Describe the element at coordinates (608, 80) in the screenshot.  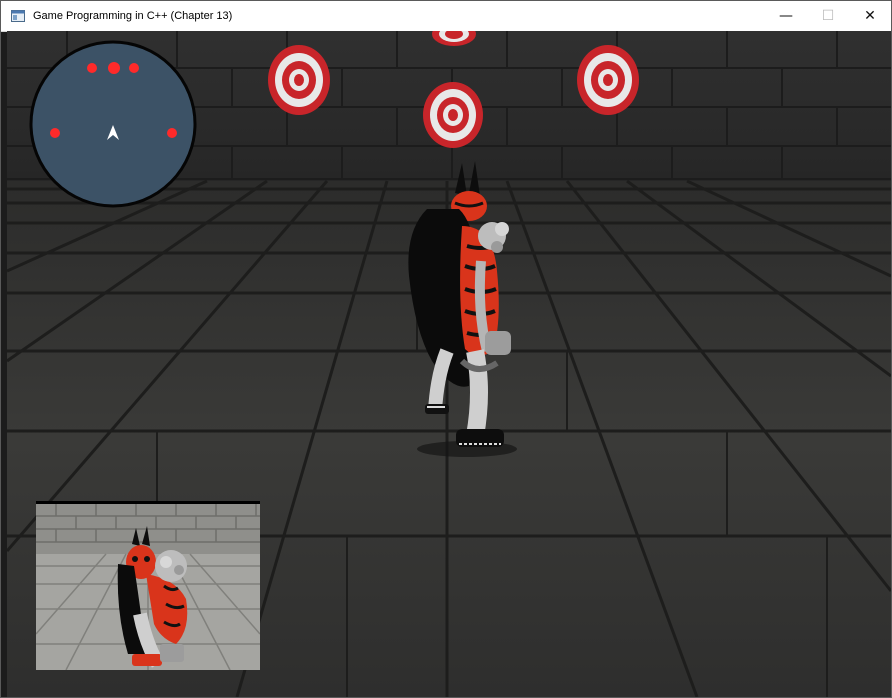
I see `target-right` at that location.